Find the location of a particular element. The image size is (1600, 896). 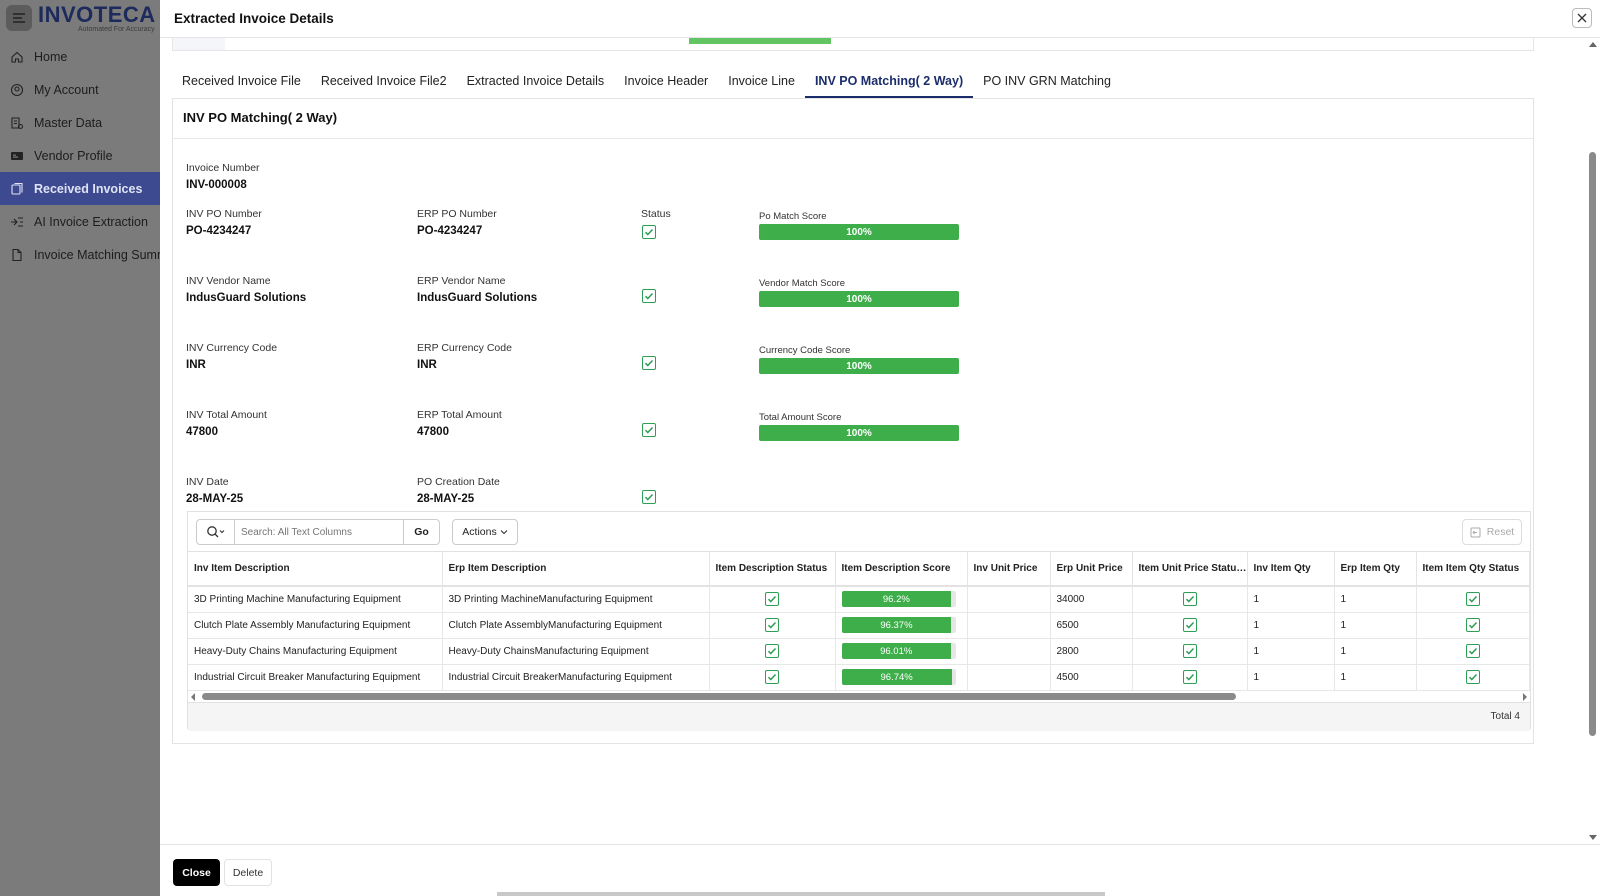

vendor-name-status-checkbox is located at coordinates (649, 296).